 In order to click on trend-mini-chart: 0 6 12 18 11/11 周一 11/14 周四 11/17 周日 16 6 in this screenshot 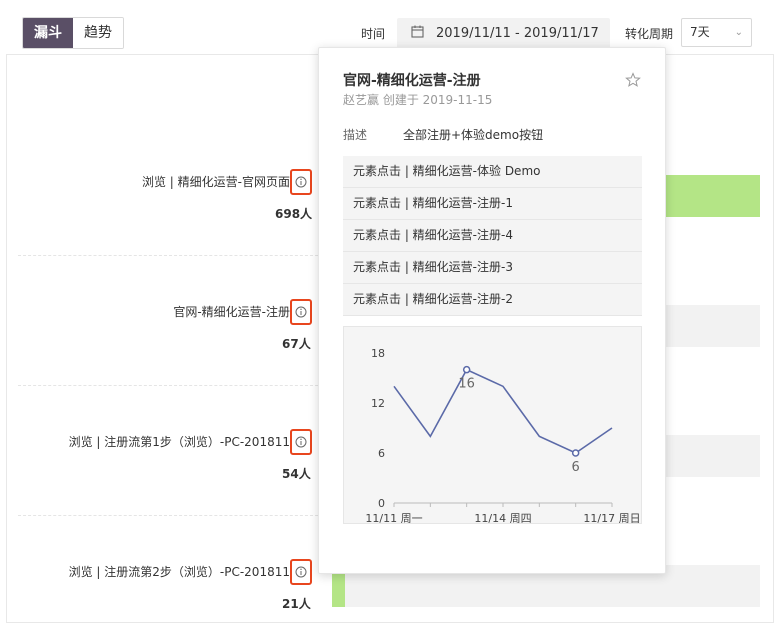, I will do `click(492, 425)`.